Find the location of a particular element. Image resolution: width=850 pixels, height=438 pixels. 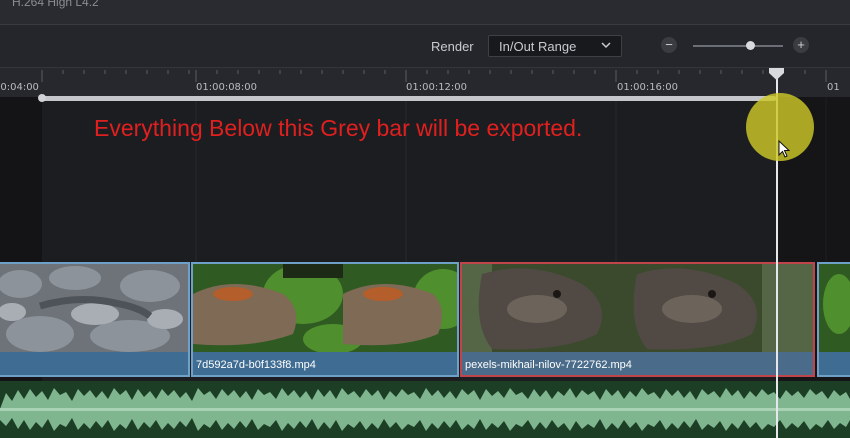

timecode-label: 01:00:08:00 is located at coordinates (227, 87).